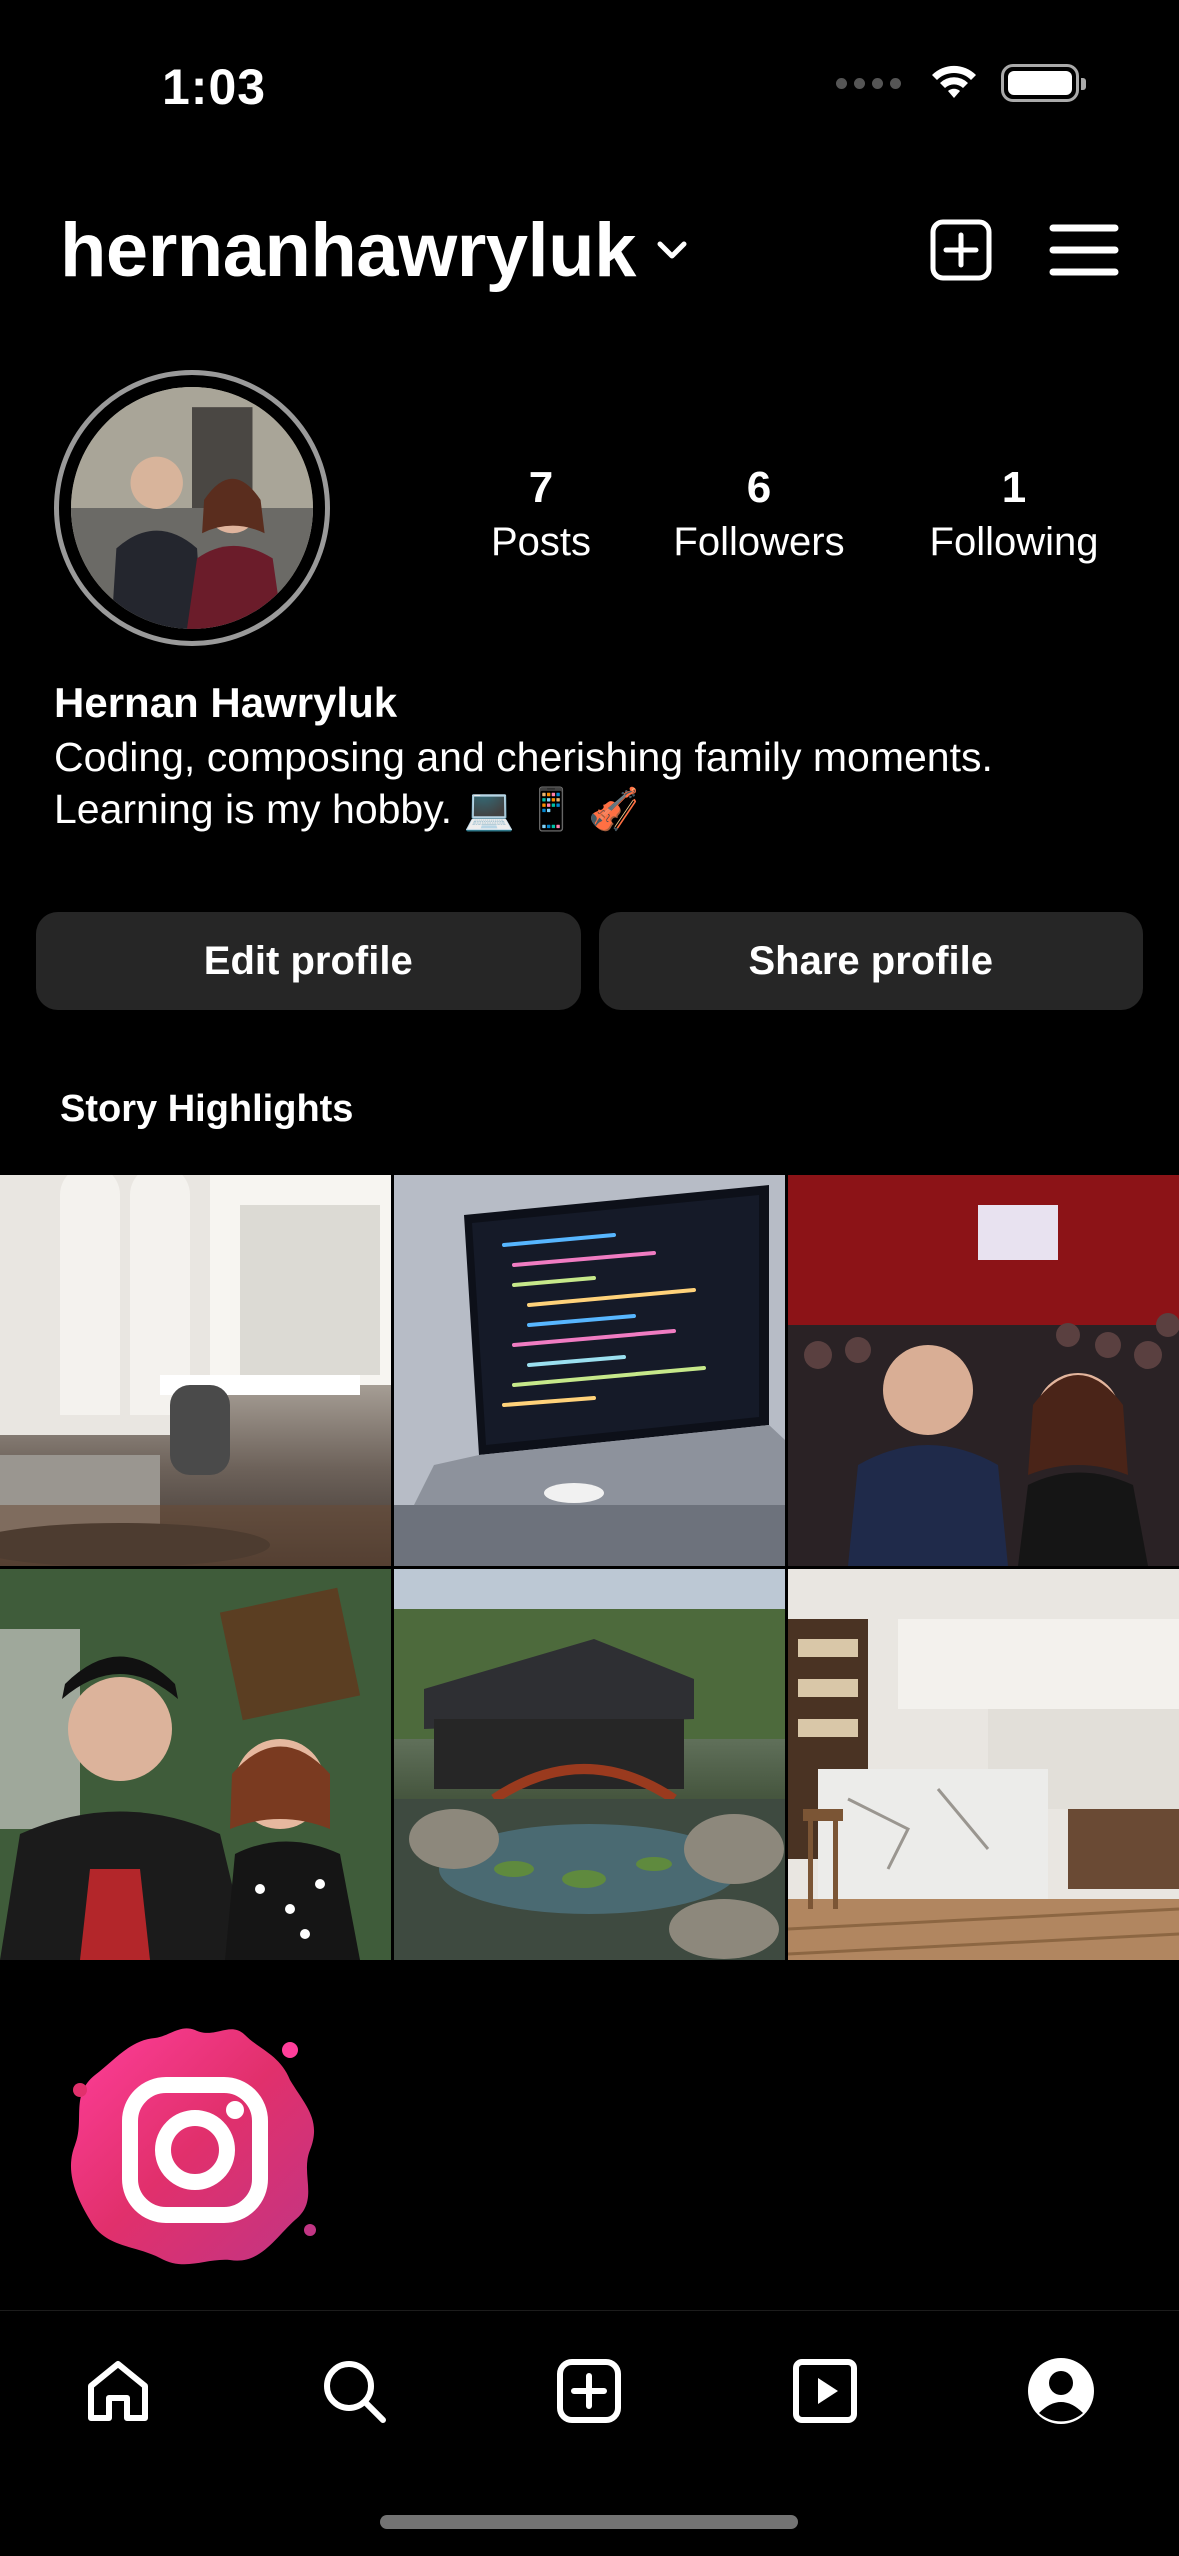  I want to click on tab-create, so click(589, 2391).